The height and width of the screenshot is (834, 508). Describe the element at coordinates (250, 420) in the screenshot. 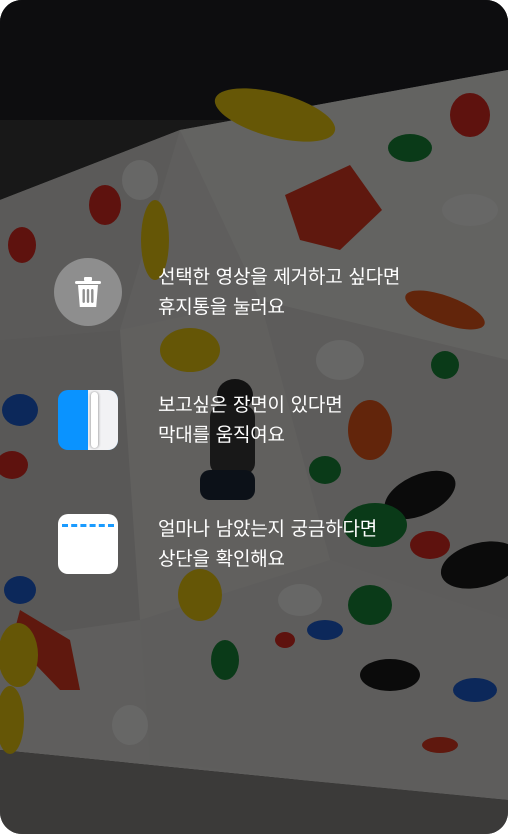

I see `tip-trim-text: 보고싶은 장면이 있다면 막대를 움직여요` at that location.